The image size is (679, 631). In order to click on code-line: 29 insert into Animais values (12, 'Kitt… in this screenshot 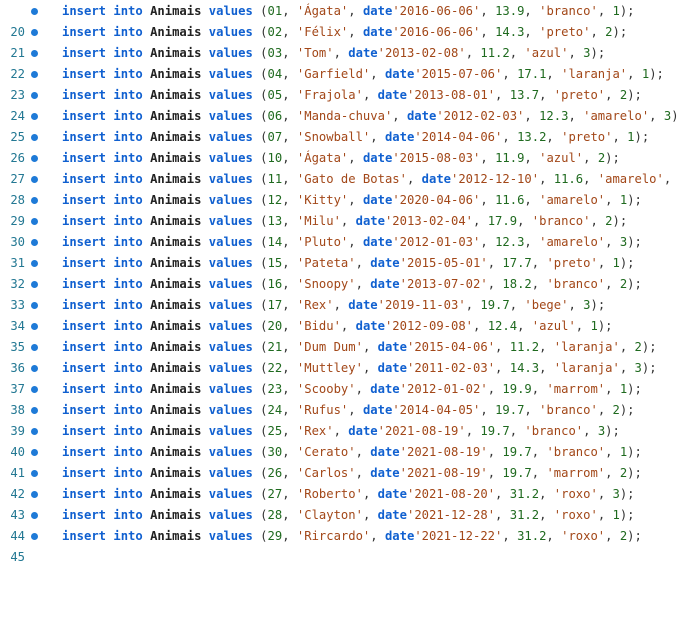, I will do `click(339, 200)`.